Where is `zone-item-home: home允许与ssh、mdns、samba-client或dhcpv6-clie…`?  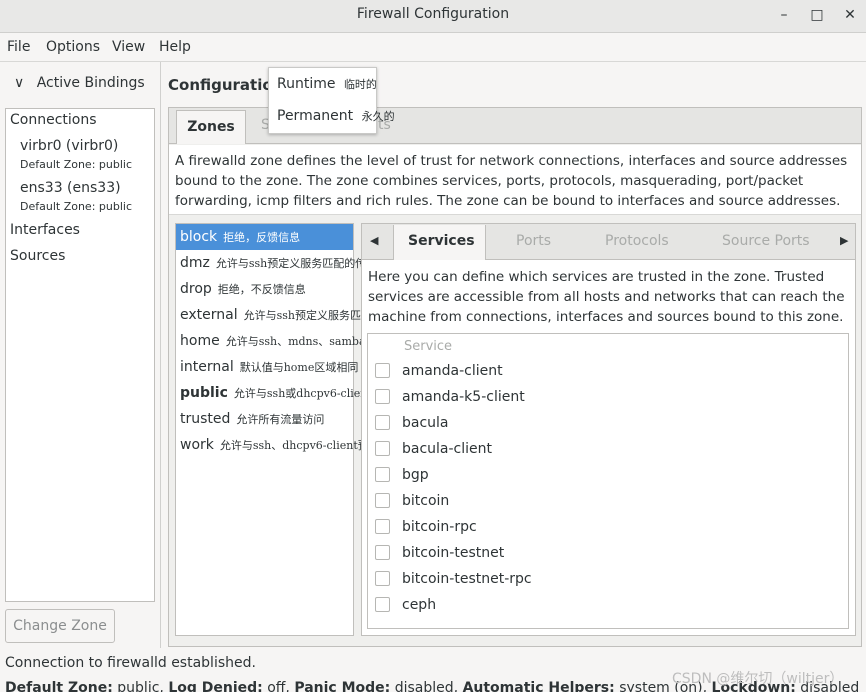
zone-item-home: home允许与ssh、mdns、samba-client或dhcpv6-clie… is located at coordinates (430, 341).